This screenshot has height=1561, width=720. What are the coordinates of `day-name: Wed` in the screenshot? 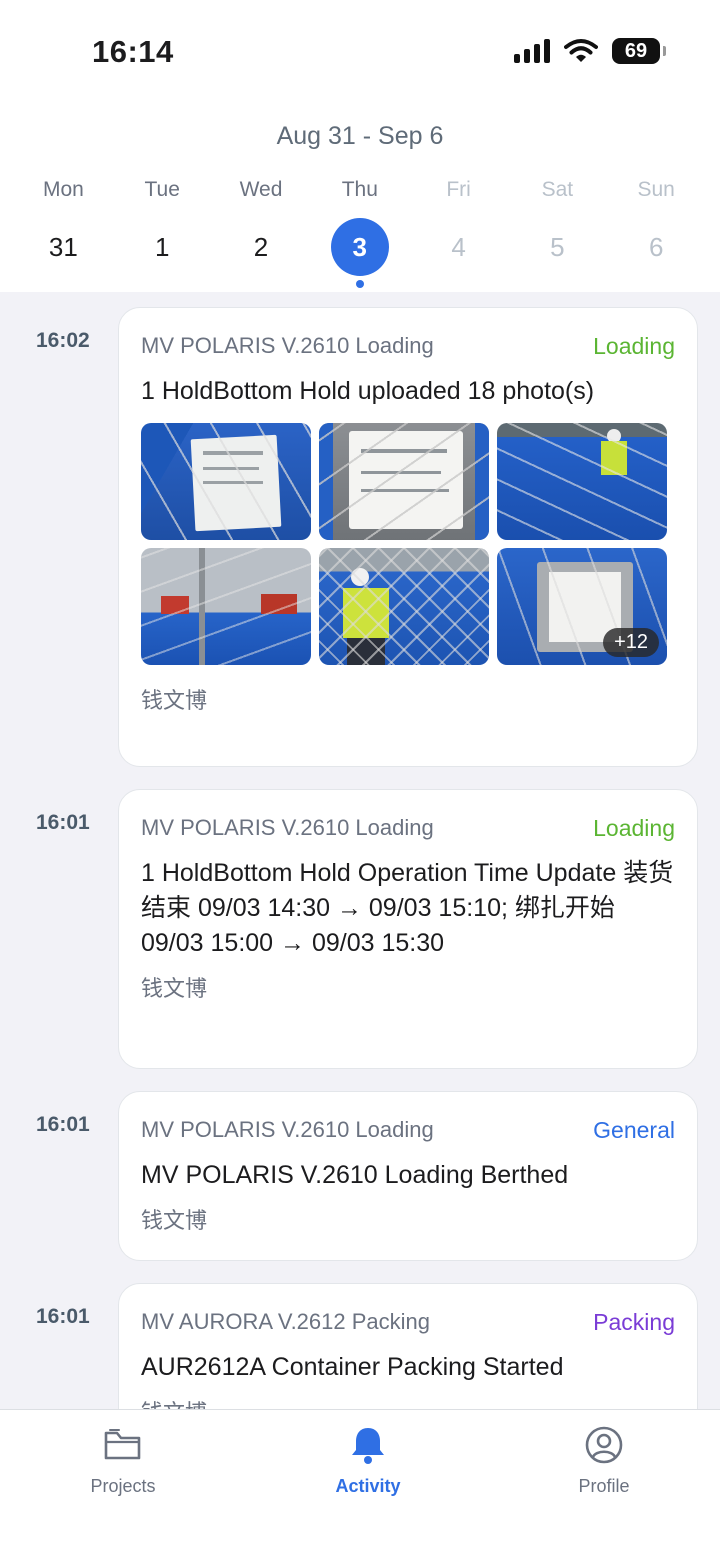 It's located at (261, 189).